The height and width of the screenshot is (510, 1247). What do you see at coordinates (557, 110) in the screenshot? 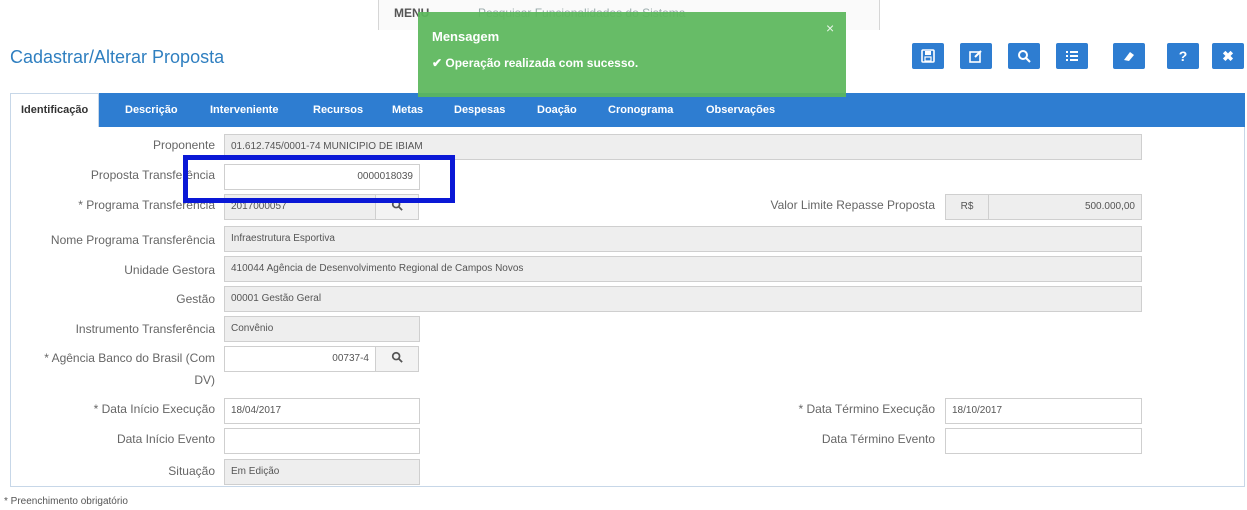
I see `tab-doacao: Doação` at bounding box center [557, 110].